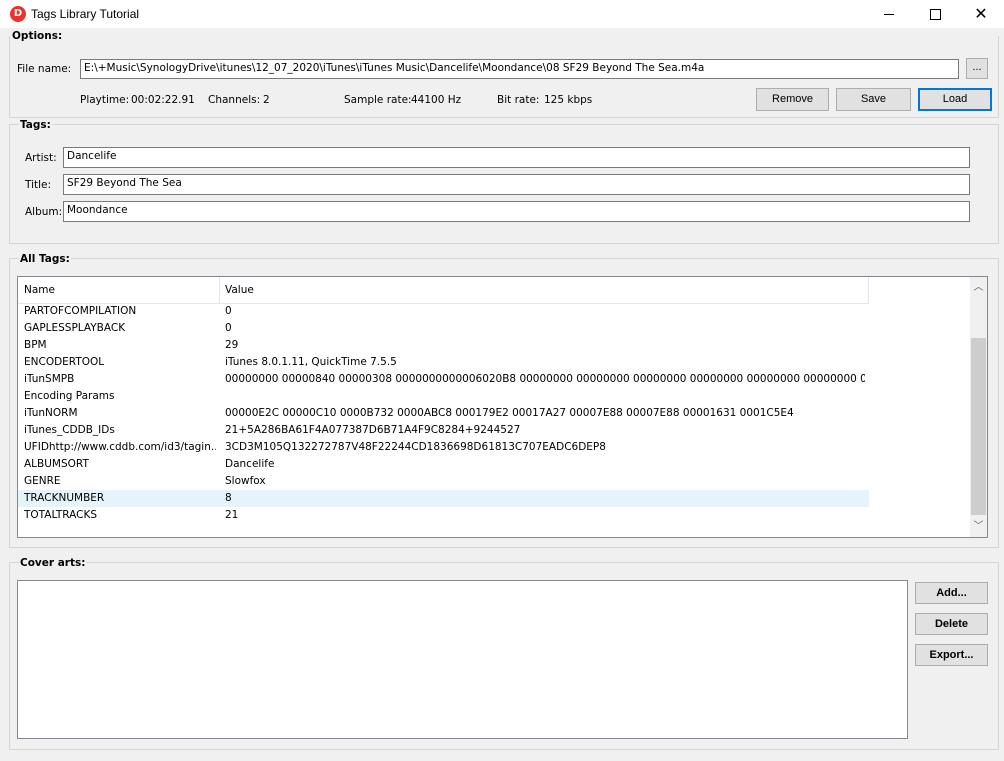  I want to click on column-header-name: Name, so click(118, 290).